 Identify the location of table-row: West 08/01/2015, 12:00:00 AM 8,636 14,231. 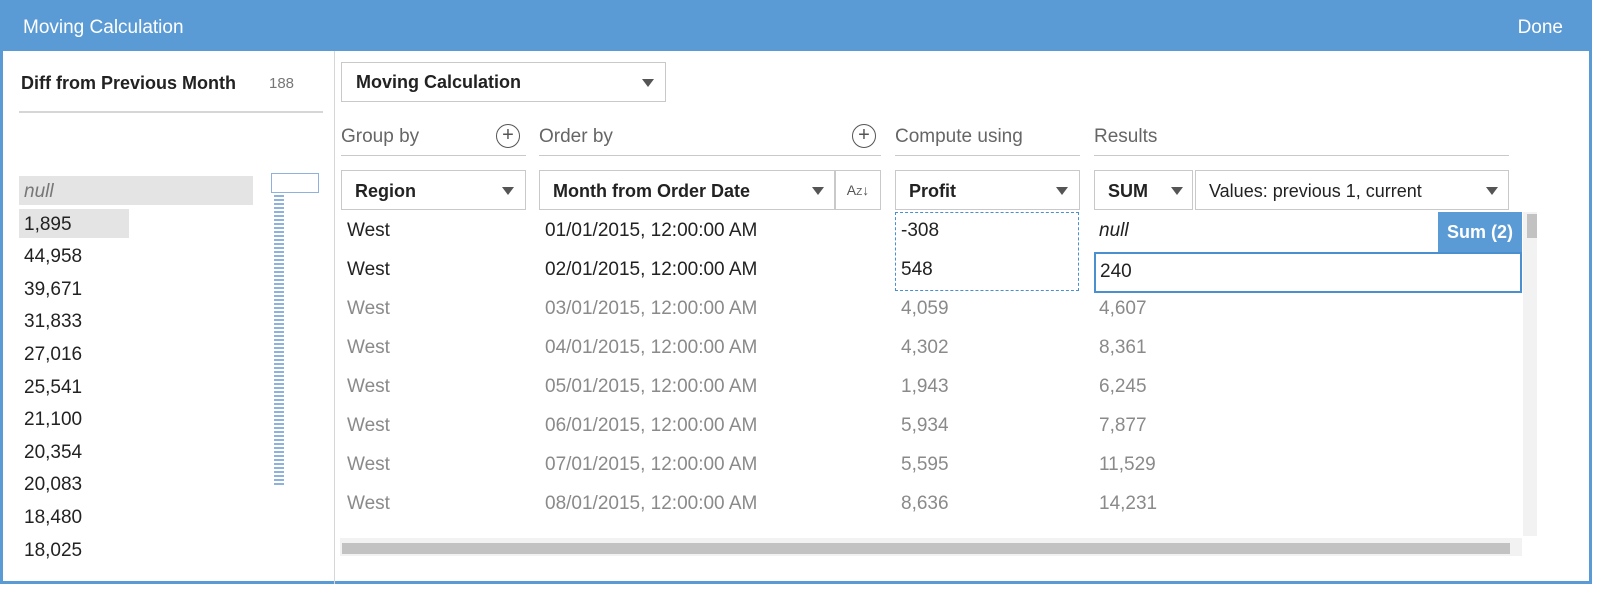
(931, 504).